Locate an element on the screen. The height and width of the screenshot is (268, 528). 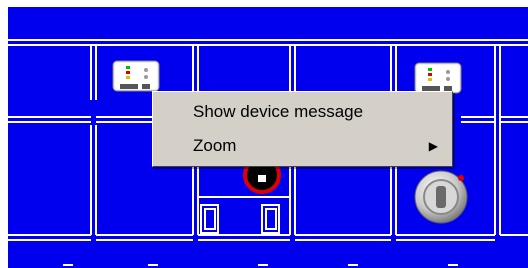
smoke-detector-icon is located at coordinates (136, 77).